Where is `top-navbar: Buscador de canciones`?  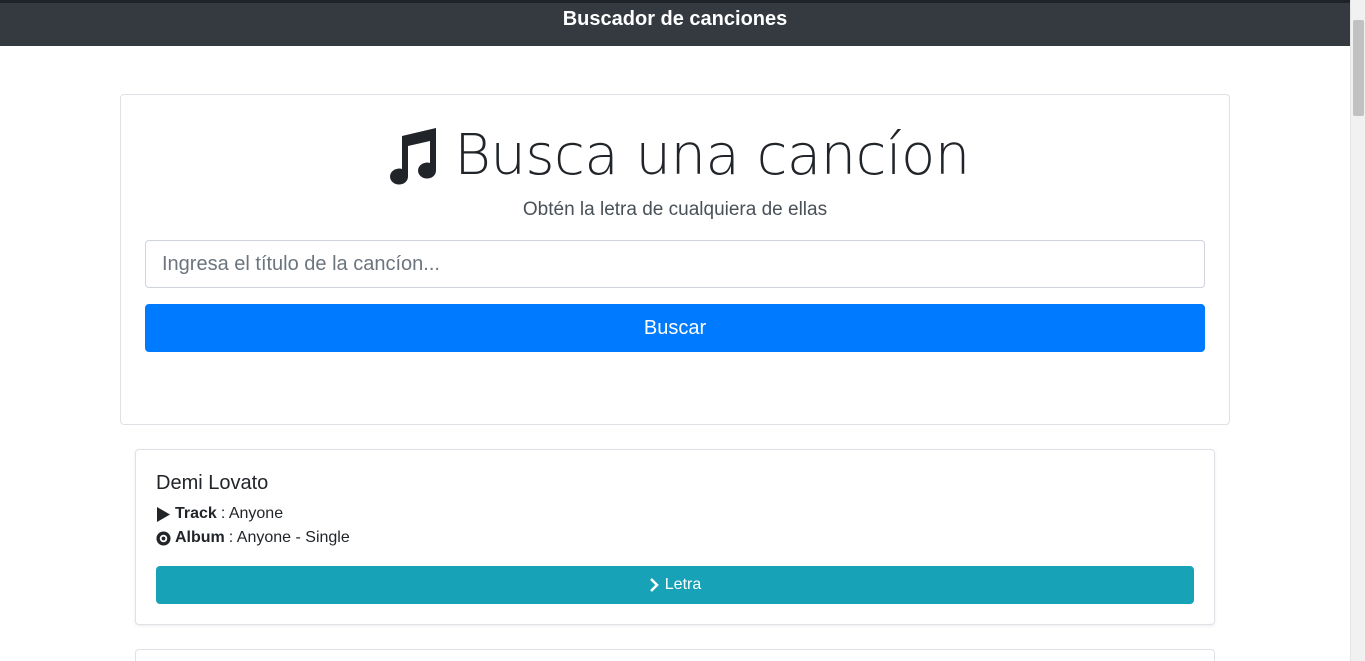 top-navbar: Buscador de canciones is located at coordinates (675, 23).